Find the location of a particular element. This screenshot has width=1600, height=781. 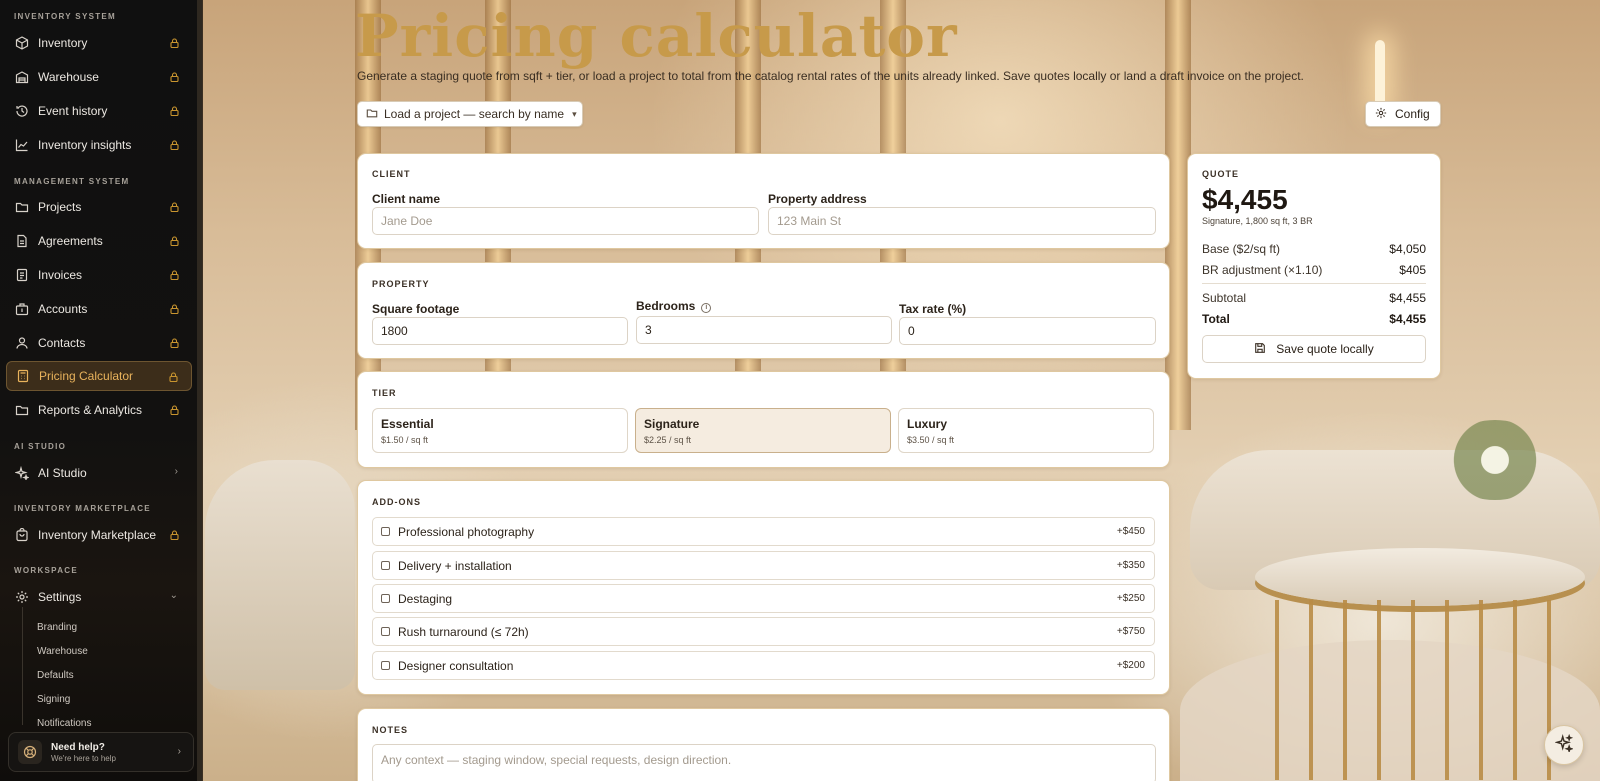

config-button: Config is located at coordinates (1403, 114).